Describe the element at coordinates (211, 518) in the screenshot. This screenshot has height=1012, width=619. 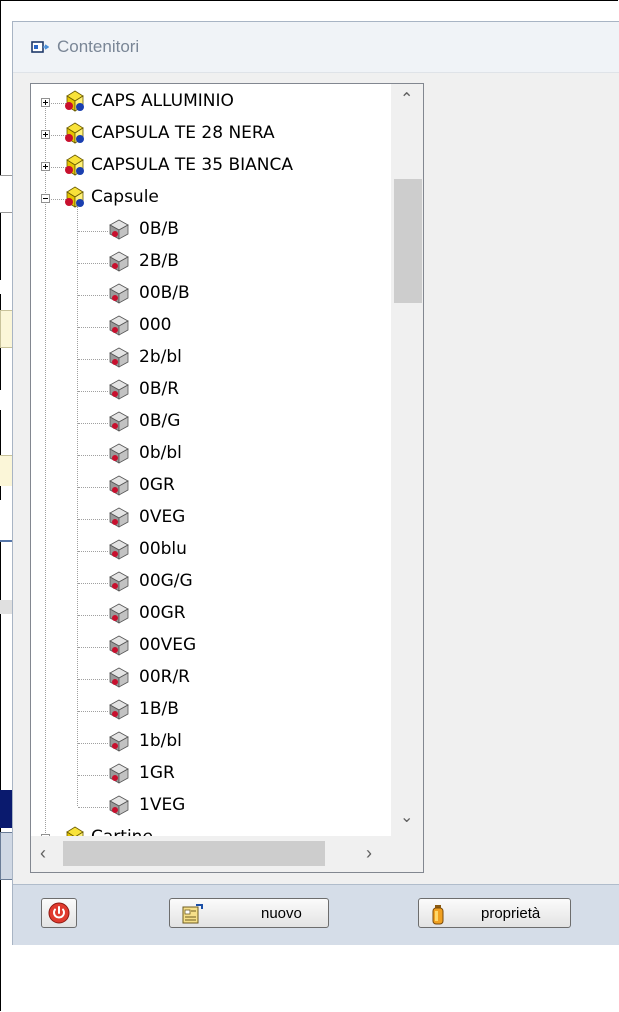
I see `tree-item-row: 0VEG` at that location.